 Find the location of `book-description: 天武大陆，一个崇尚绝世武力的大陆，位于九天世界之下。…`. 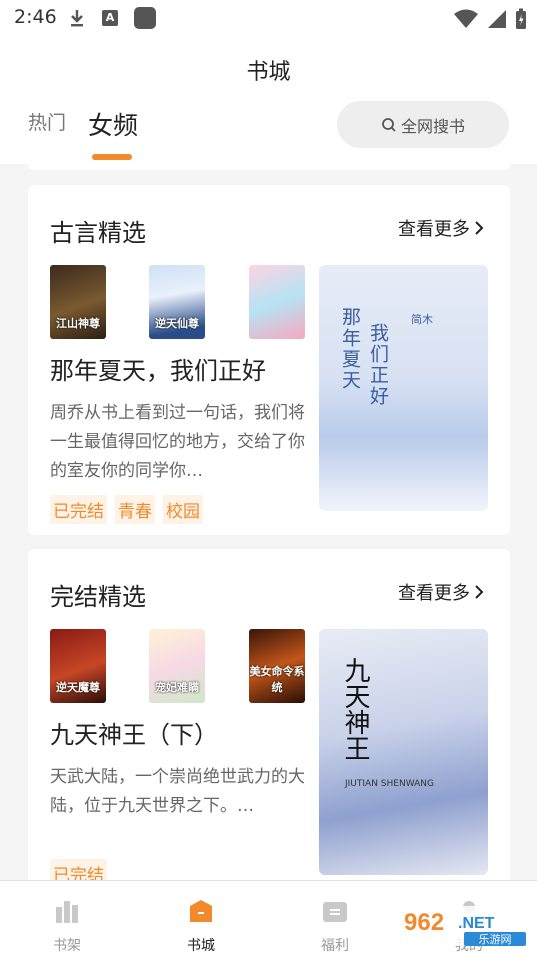

book-description: 天武大陆，一个崇尚绝世武力的大陆，位于九天世界之下。… is located at coordinates (177, 791).